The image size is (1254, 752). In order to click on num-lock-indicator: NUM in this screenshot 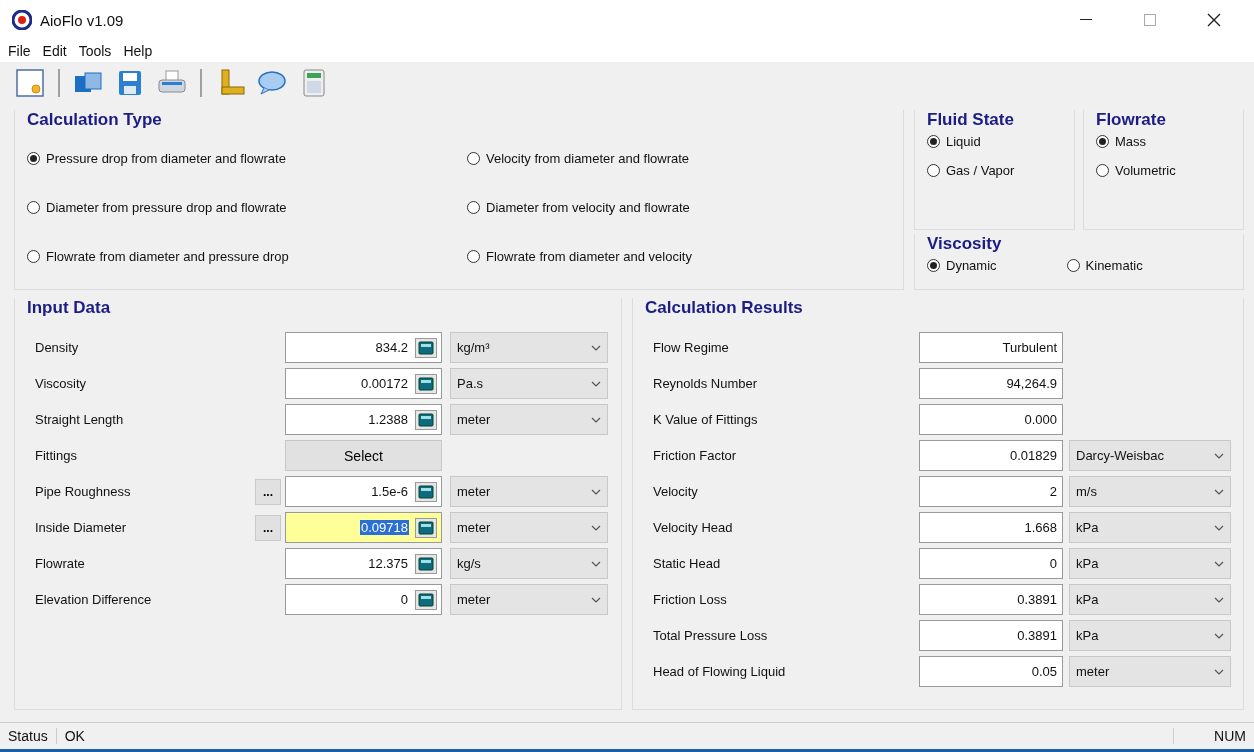, I will do `click(1213, 736)`.